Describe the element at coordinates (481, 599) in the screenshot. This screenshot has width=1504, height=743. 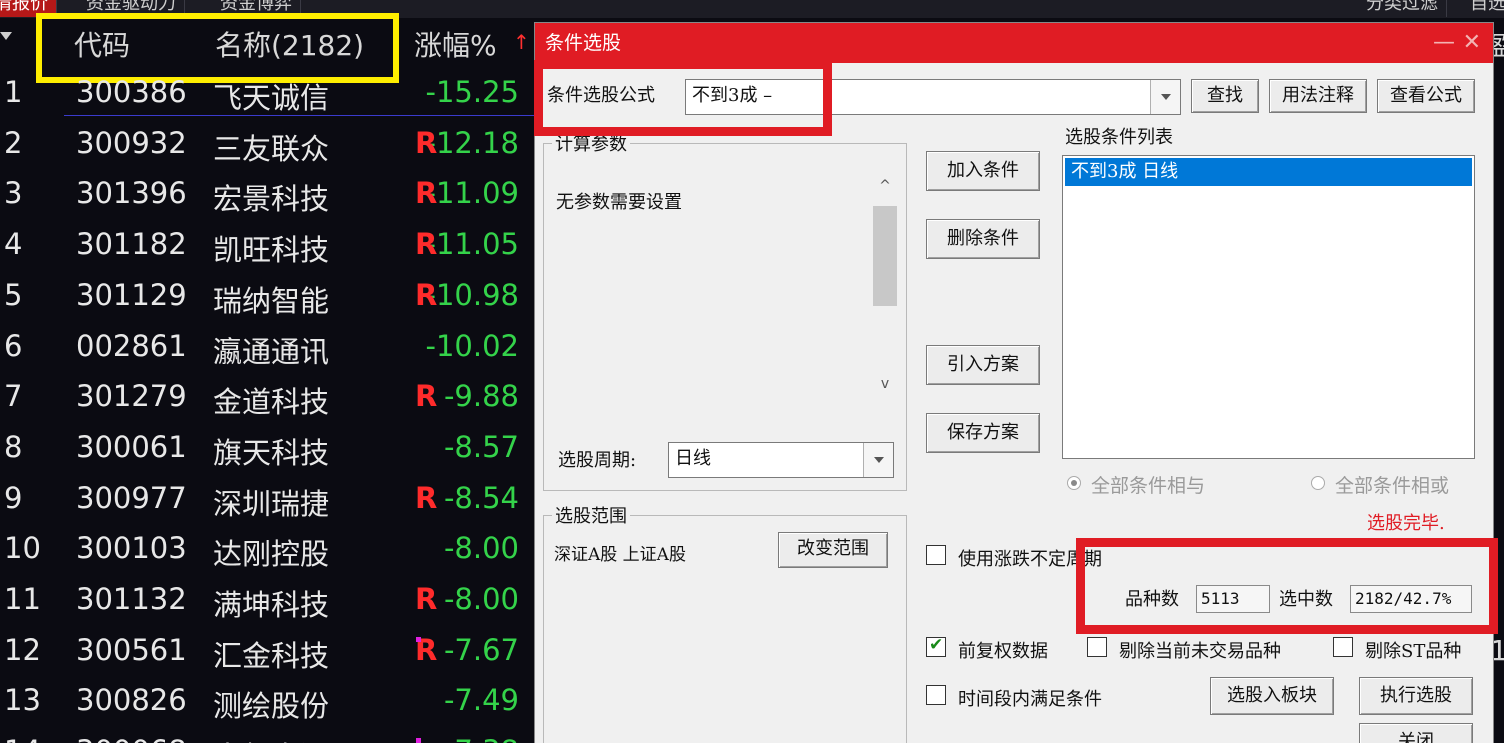
I see `change-percent: -8.00` at that location.